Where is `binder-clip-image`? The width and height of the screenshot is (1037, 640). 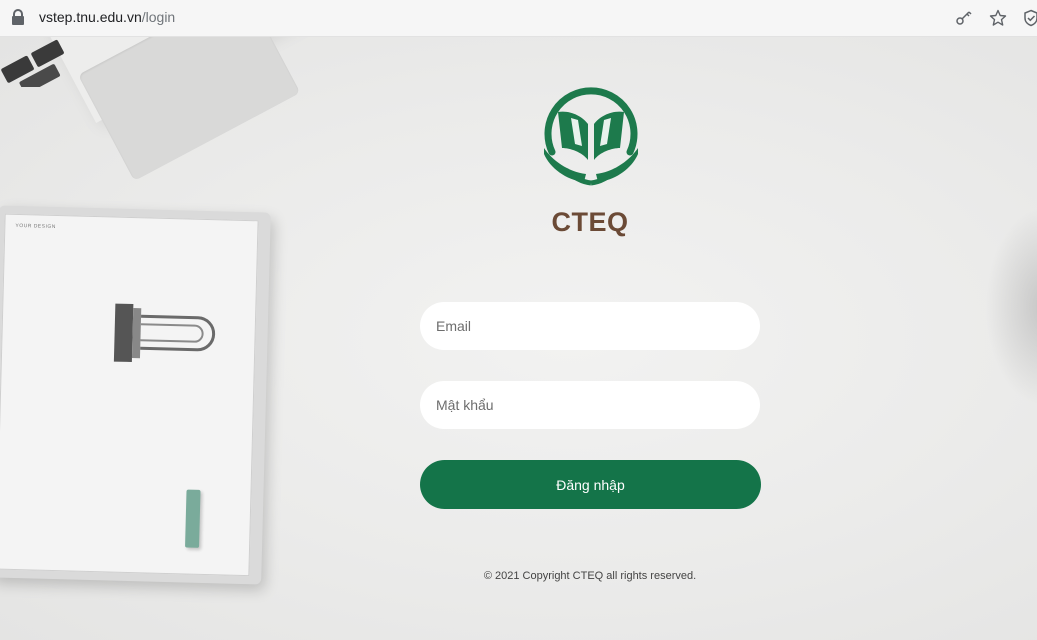
binder-clip-image is located at coordinates (164, 333).